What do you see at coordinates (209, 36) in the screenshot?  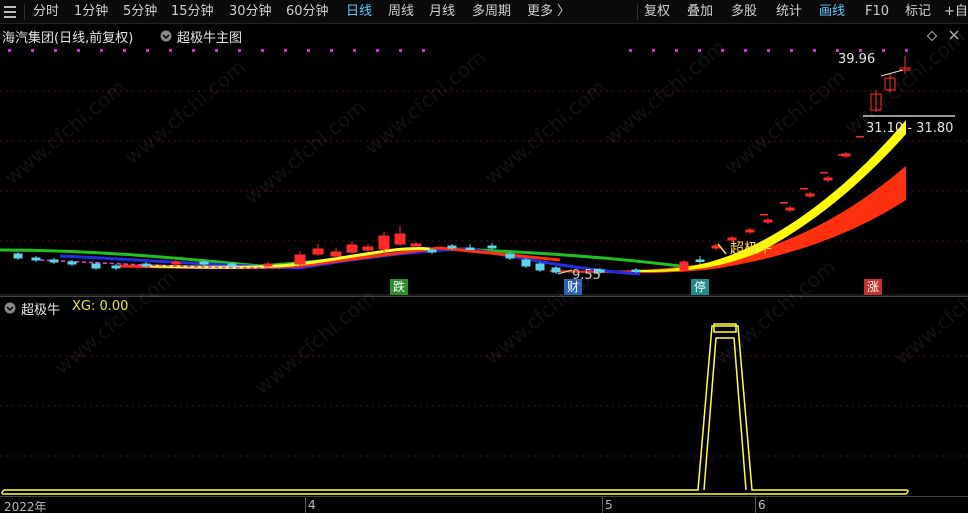 I see `main-indicator-name: 超极牛主图` at bounding box center [209, 36].